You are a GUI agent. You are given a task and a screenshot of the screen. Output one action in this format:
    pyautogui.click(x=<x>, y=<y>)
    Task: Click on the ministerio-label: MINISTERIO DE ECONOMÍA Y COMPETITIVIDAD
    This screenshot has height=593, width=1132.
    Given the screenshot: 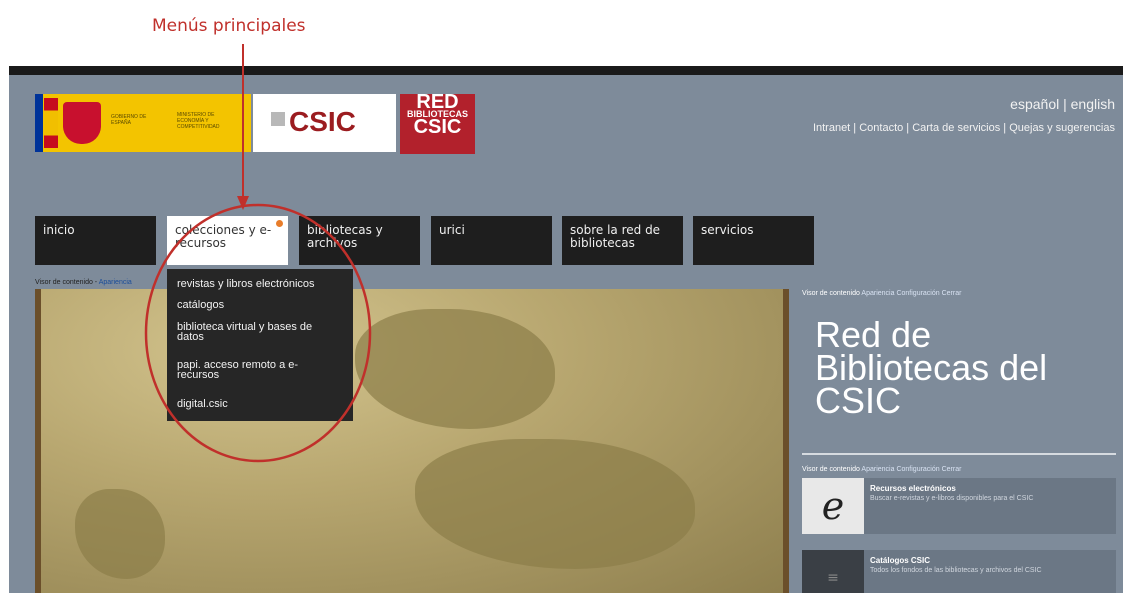 What is the action you would take?
    pyautogui.click(x=198, y=121)
    